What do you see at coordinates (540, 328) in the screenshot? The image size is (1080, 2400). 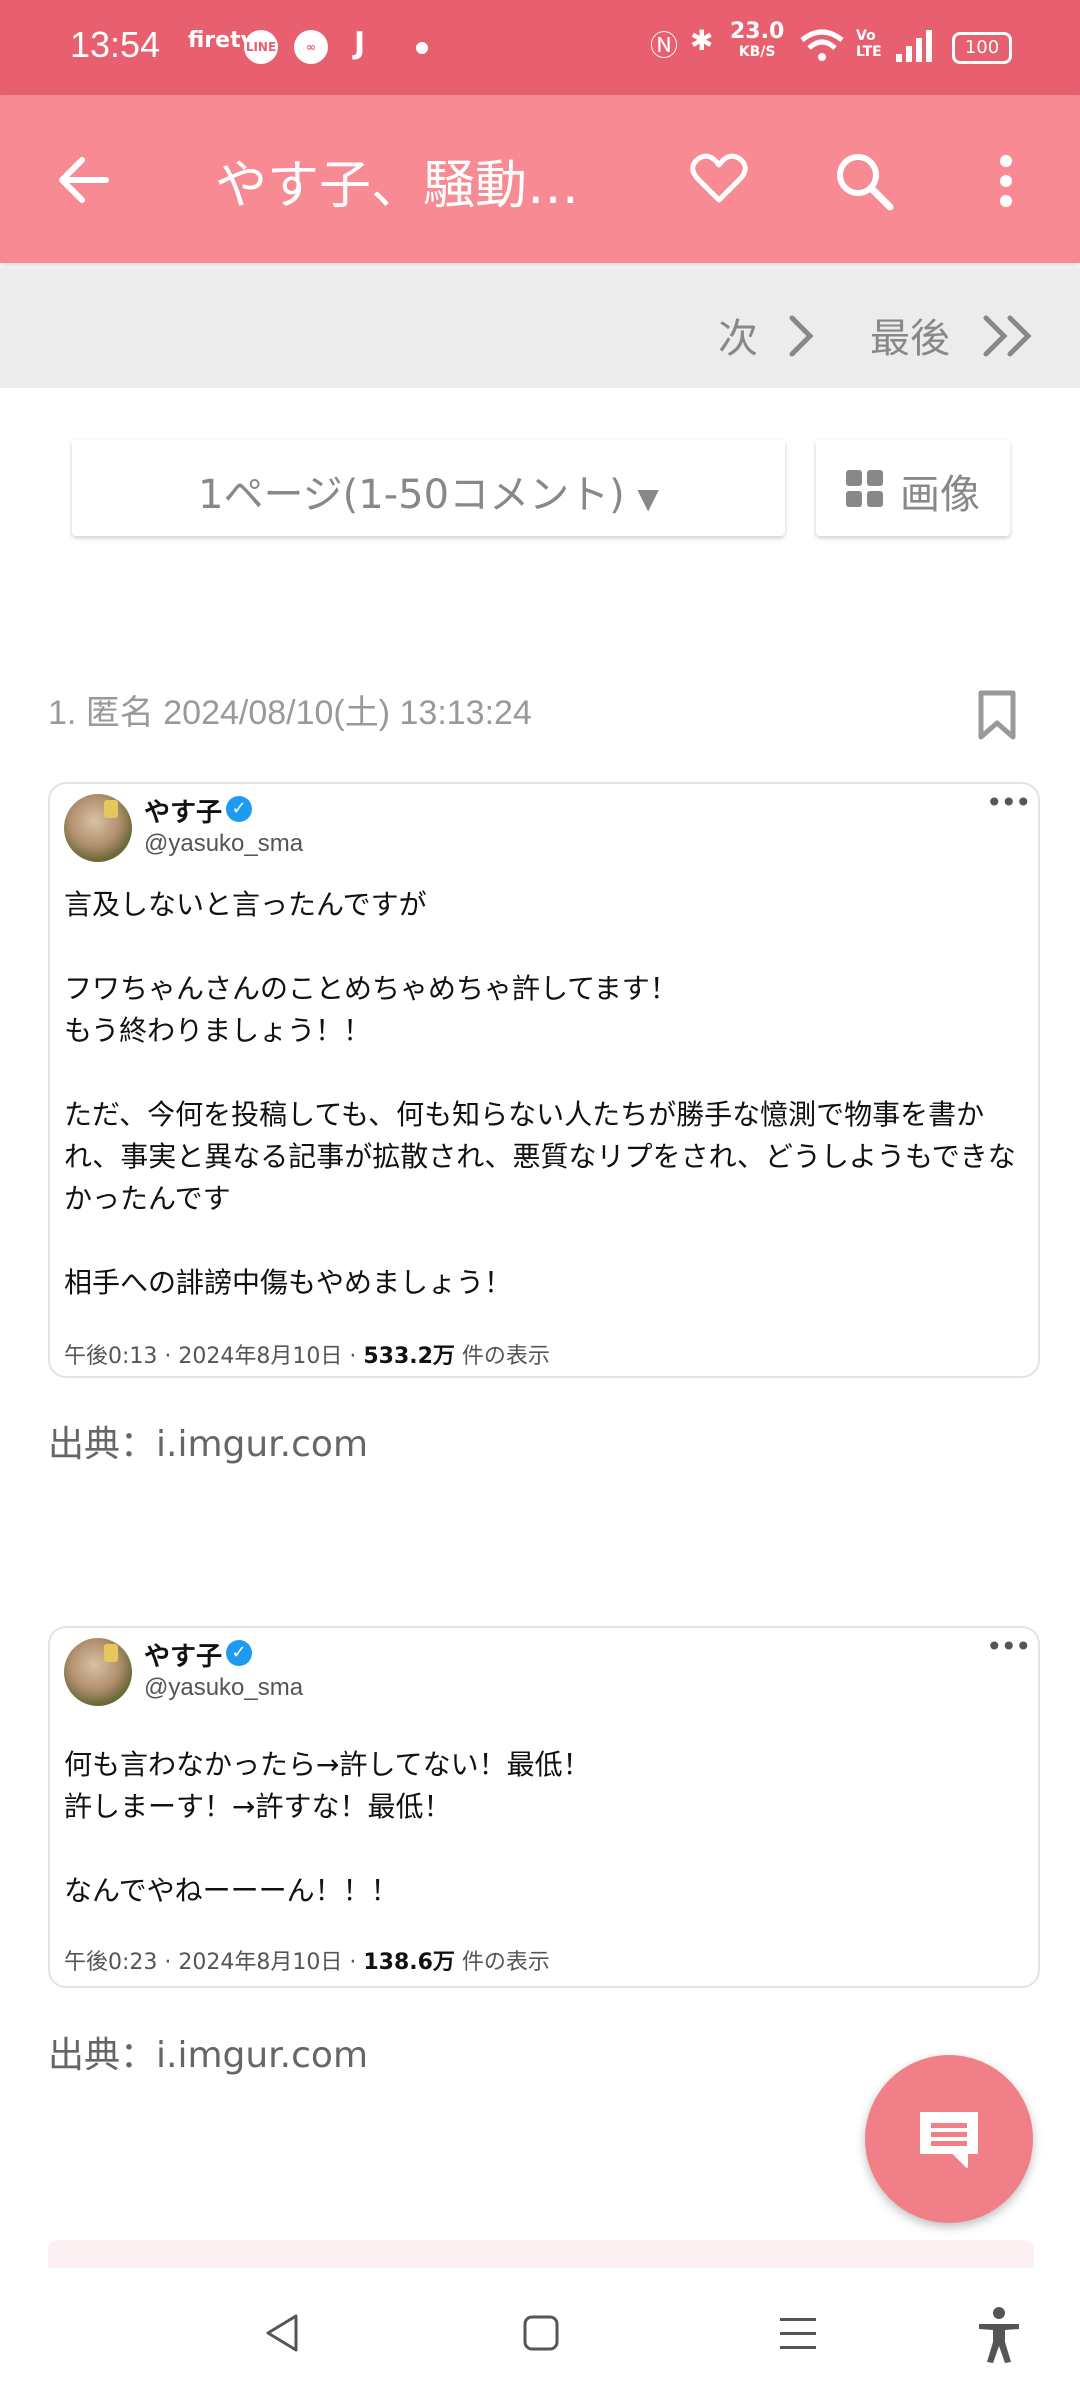 I see `pager-bar: 次 最後` at bounding box center [540, 328].